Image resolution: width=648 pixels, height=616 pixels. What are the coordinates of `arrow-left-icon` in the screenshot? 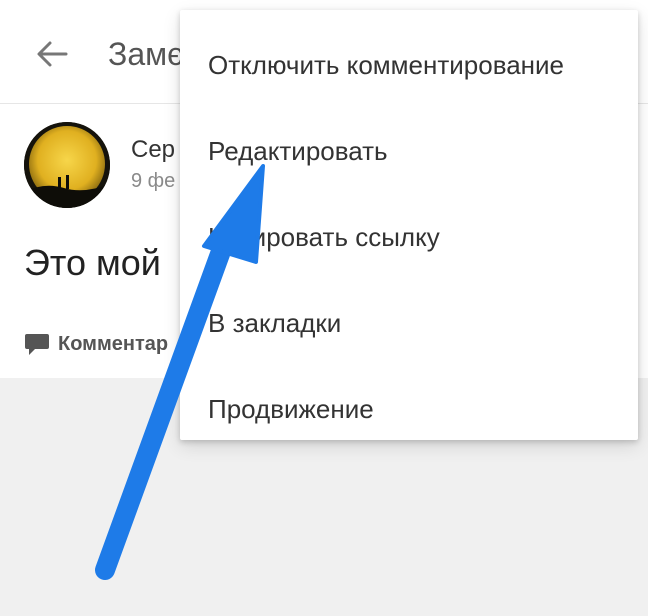 It's located at (52, 54).